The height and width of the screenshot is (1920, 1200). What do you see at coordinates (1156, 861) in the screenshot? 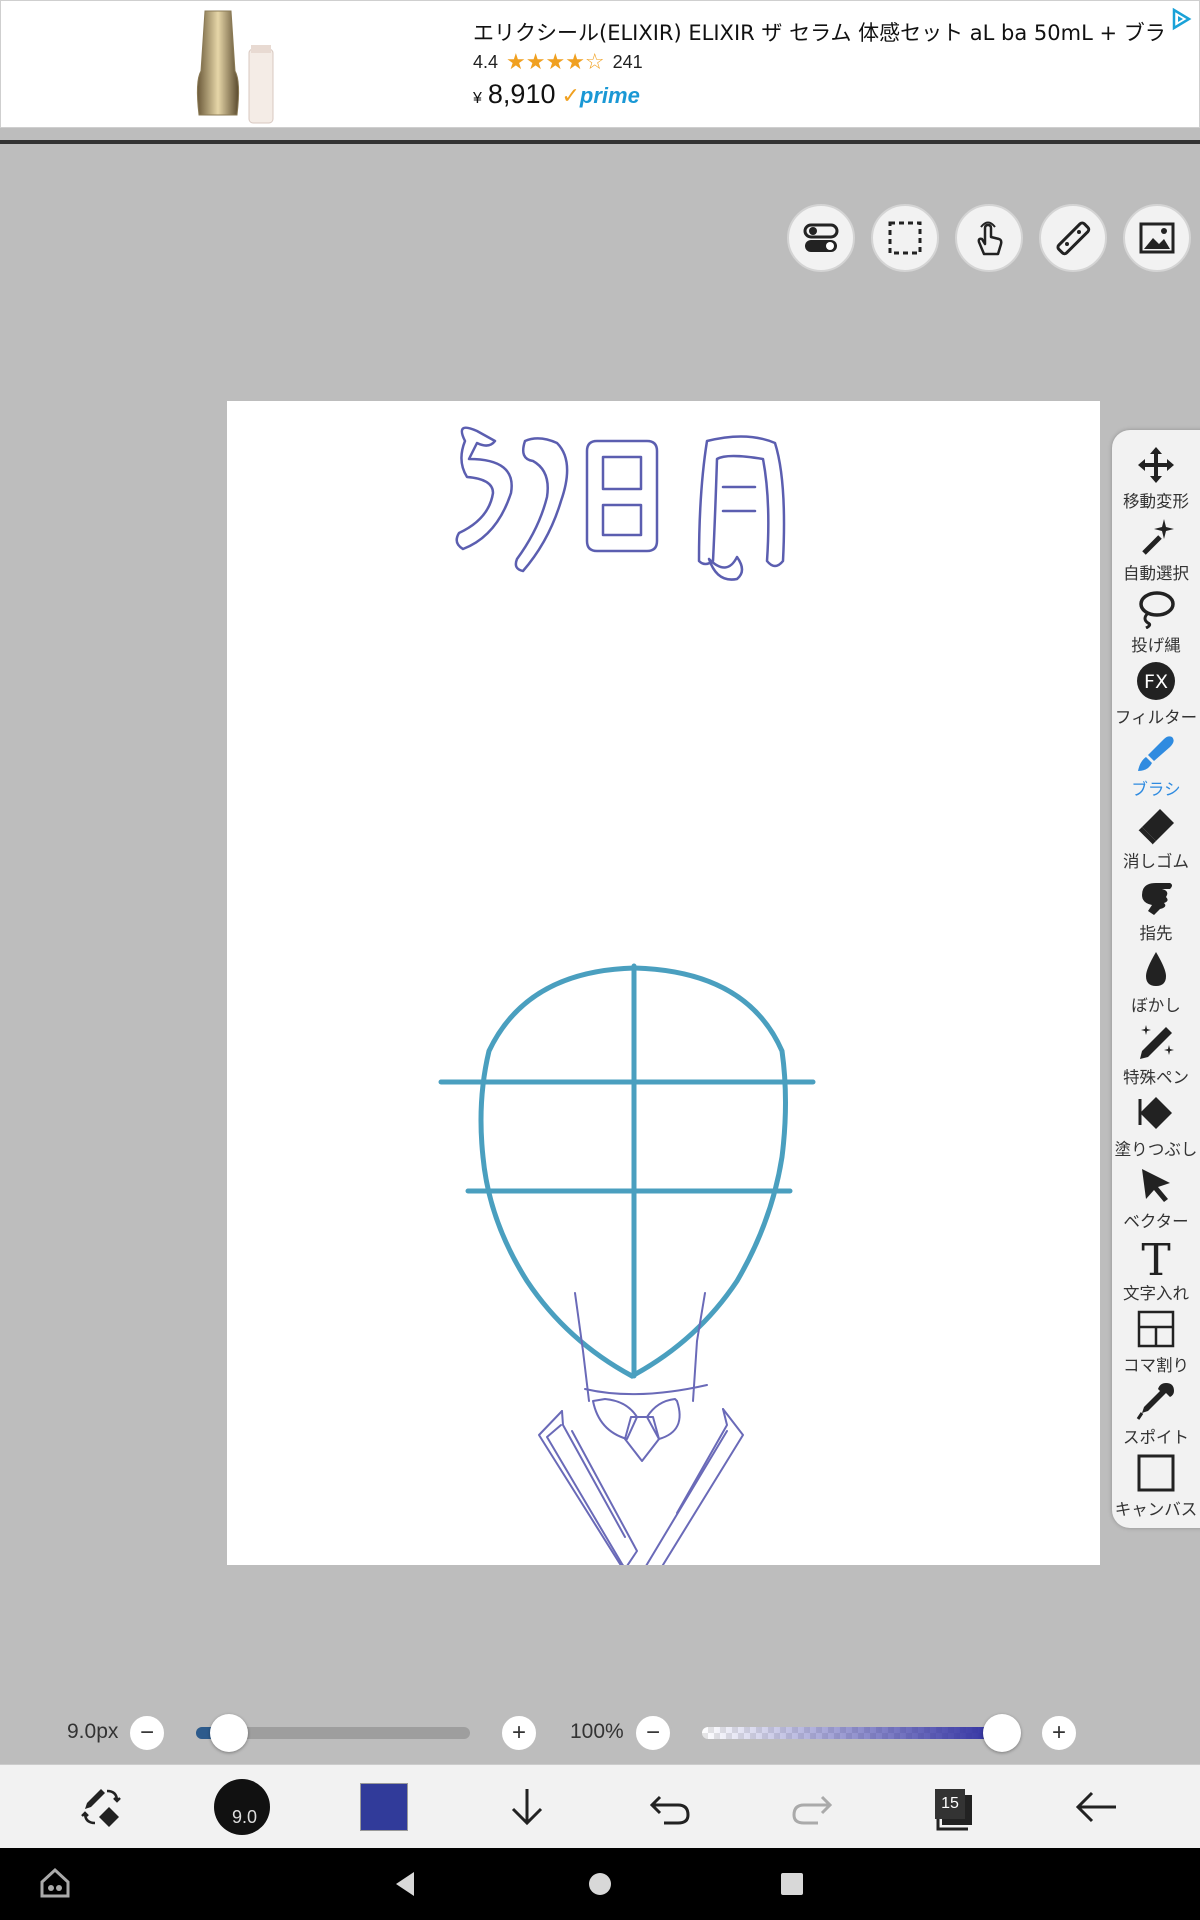
I see `tool-label: 消しゴム` at bounding box center [1156, 861].